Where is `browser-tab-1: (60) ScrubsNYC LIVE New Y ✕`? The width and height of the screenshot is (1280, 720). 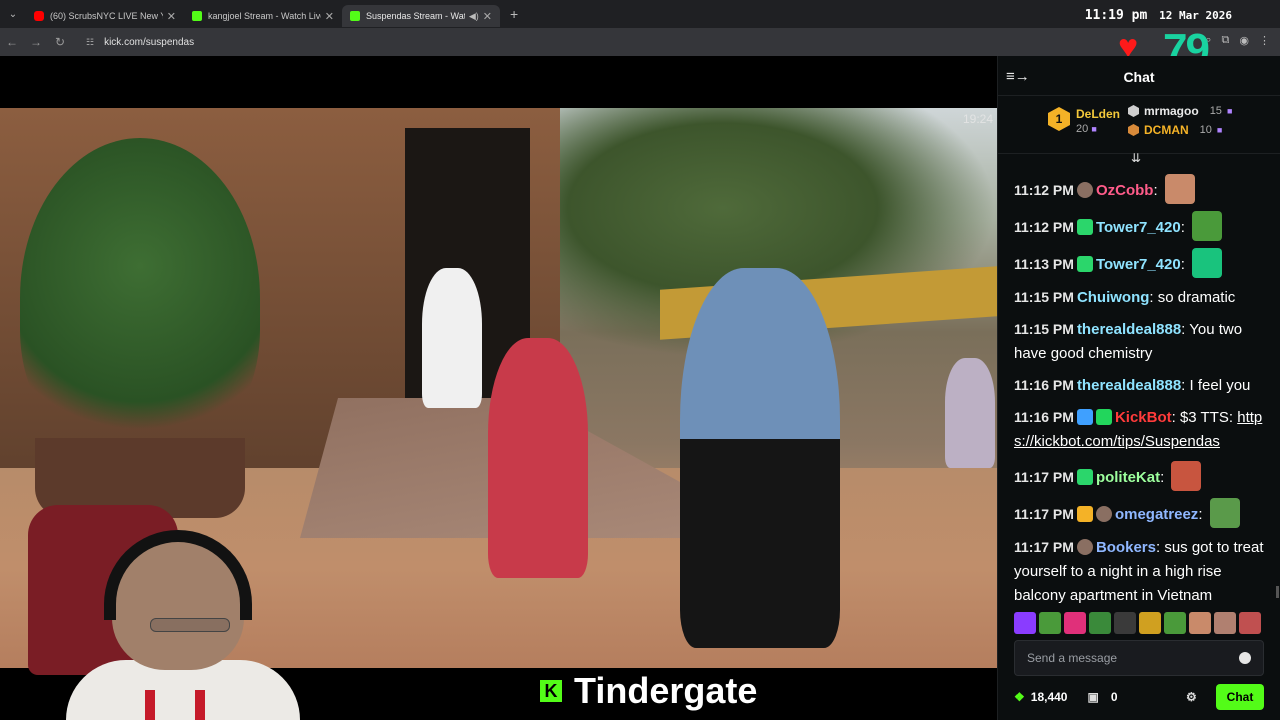
browser-tab-1: (60) ScrubsNYC LIVE New Y ✕ is located at coordinates (105, 16).